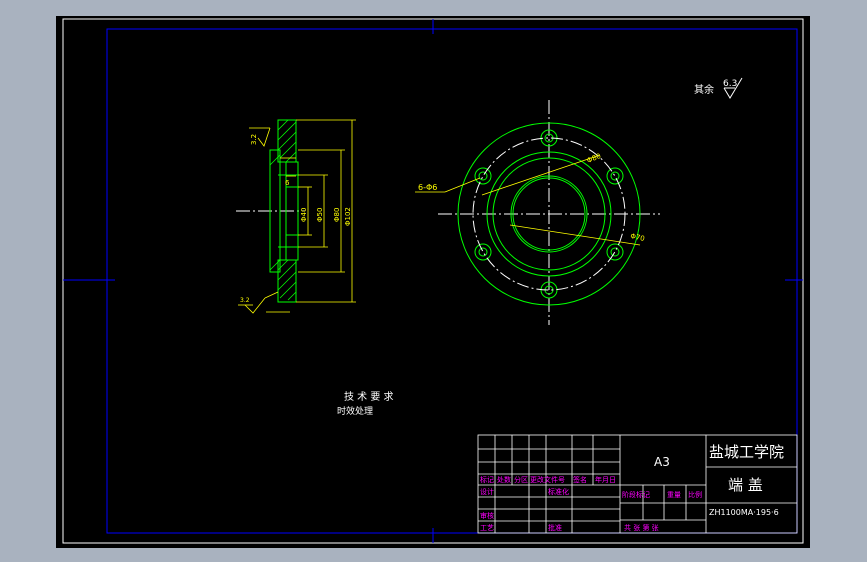 The image size is (867, 562). What do you see at coordinates (547, 479) in the screenshot?
I see `row-label-change: 更改文件号` at bounding box center [547, 479].